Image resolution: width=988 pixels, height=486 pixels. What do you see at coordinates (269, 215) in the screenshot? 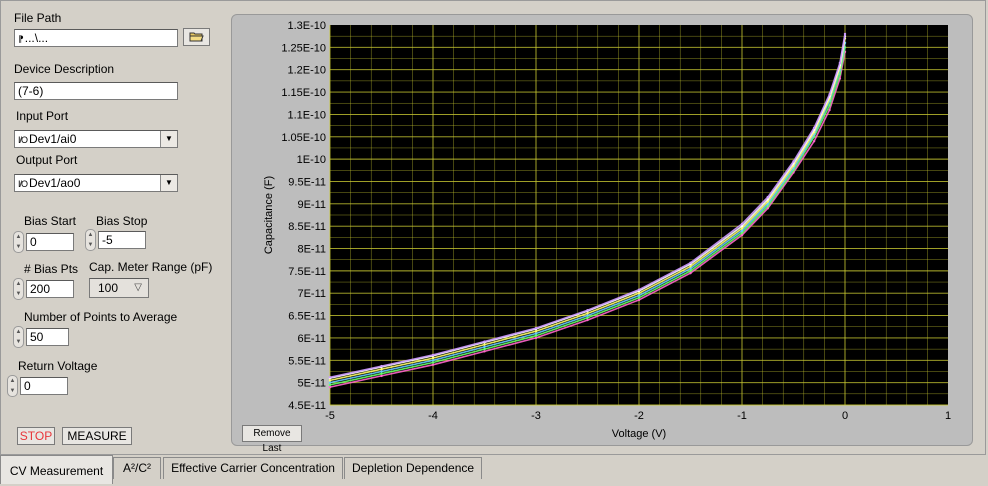
I see `y-axis-label: Capacitance (F)` at bounding box center [269, 215].